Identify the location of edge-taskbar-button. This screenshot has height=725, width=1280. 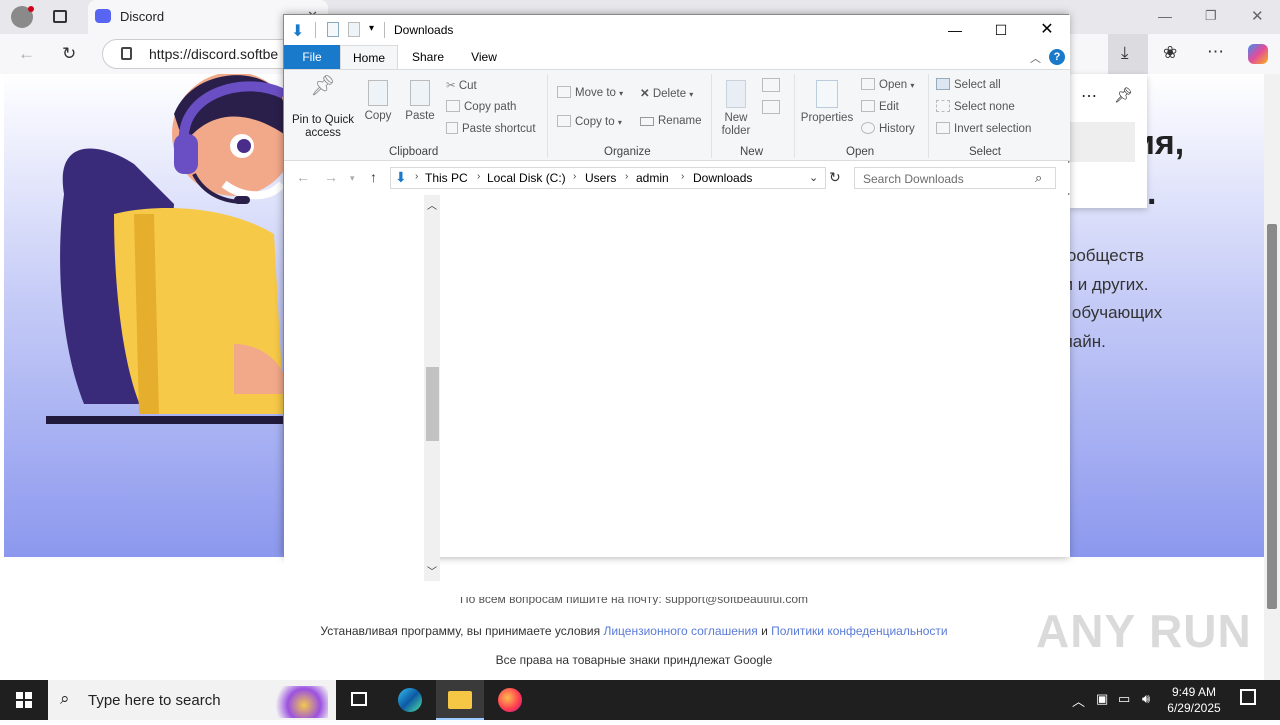
(410, 700).